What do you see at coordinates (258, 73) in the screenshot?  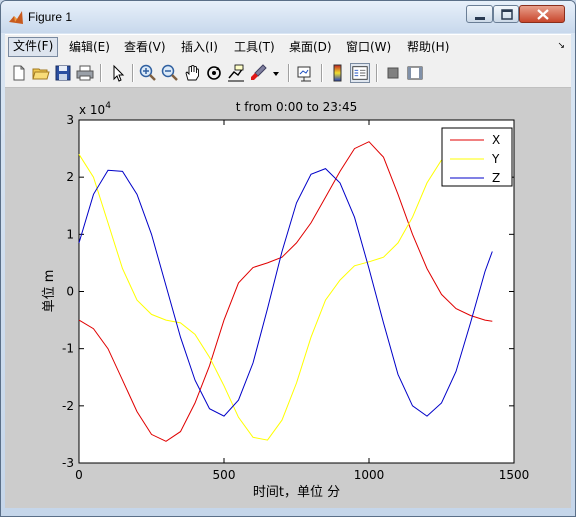 I see `brush-icon` at bounding box center [258, 73].